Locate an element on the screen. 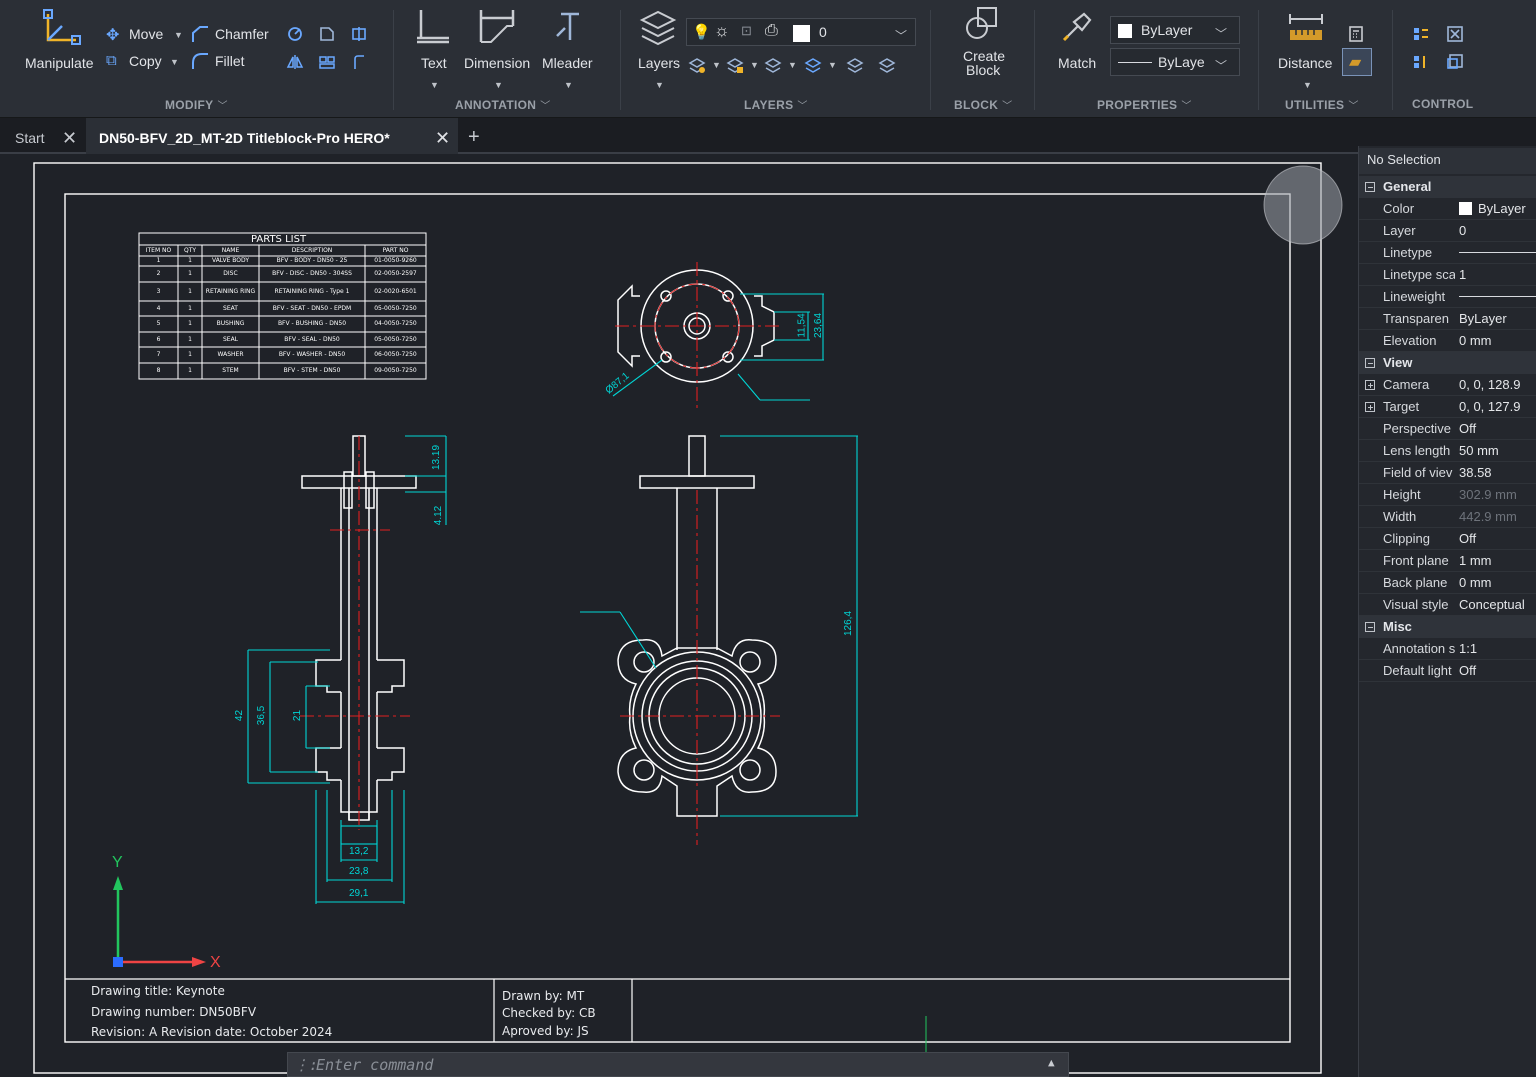  new-tab-icon: + is located at coordinates (474, 137).